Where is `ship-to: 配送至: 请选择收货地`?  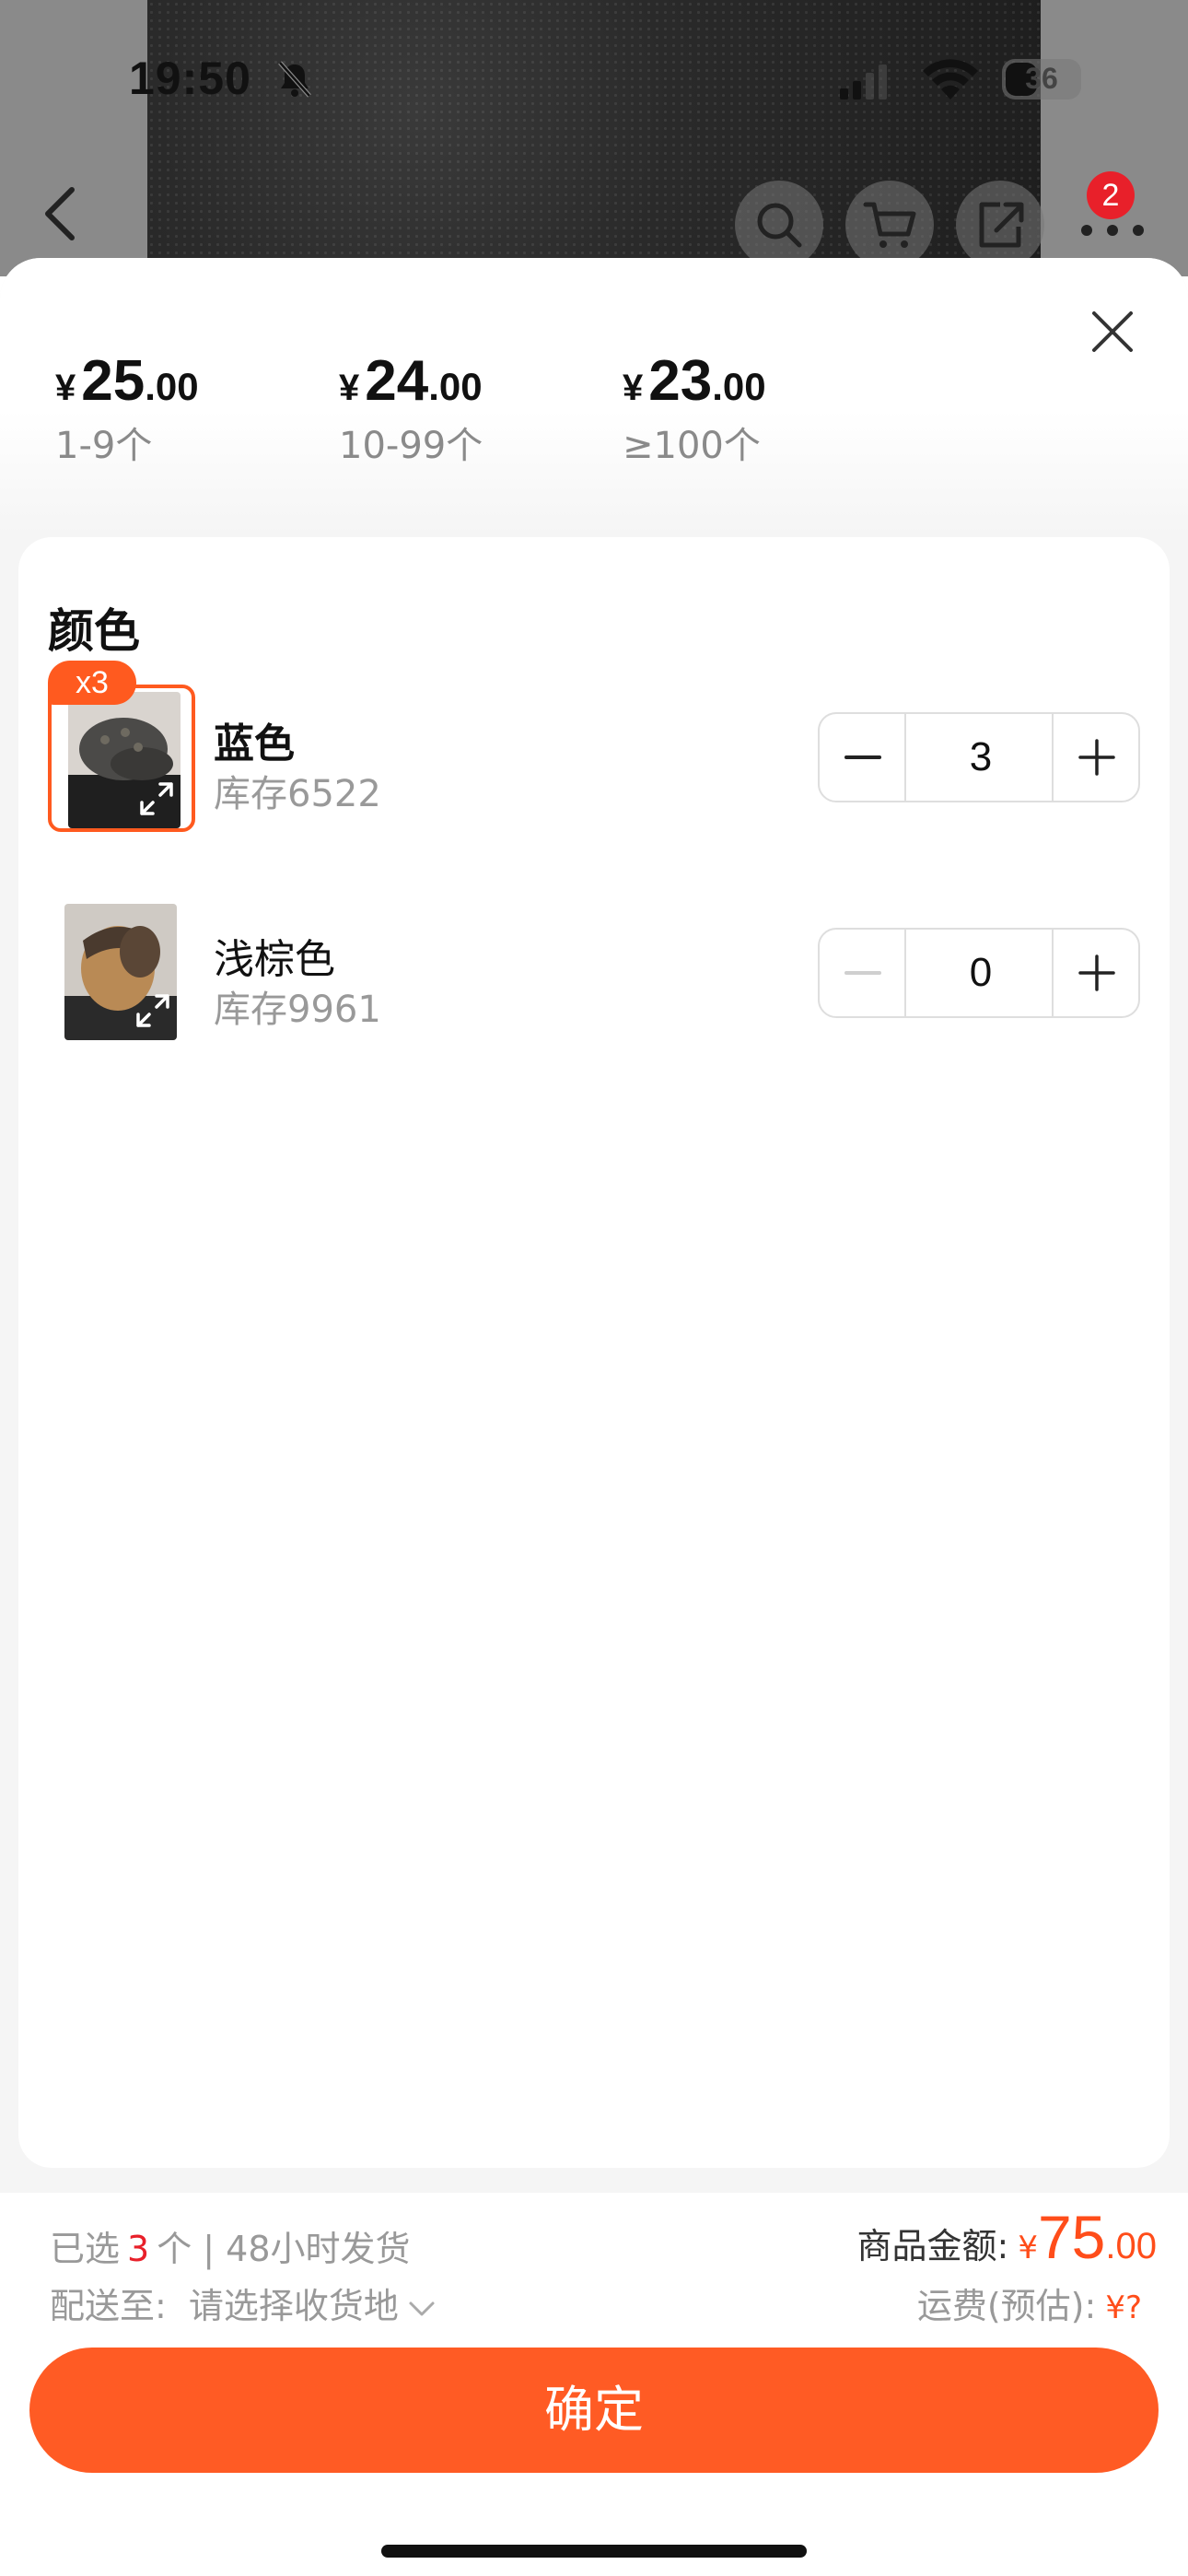
ship-to: 配送至: 请选择收货地 is located at coordinates (243, 2302).